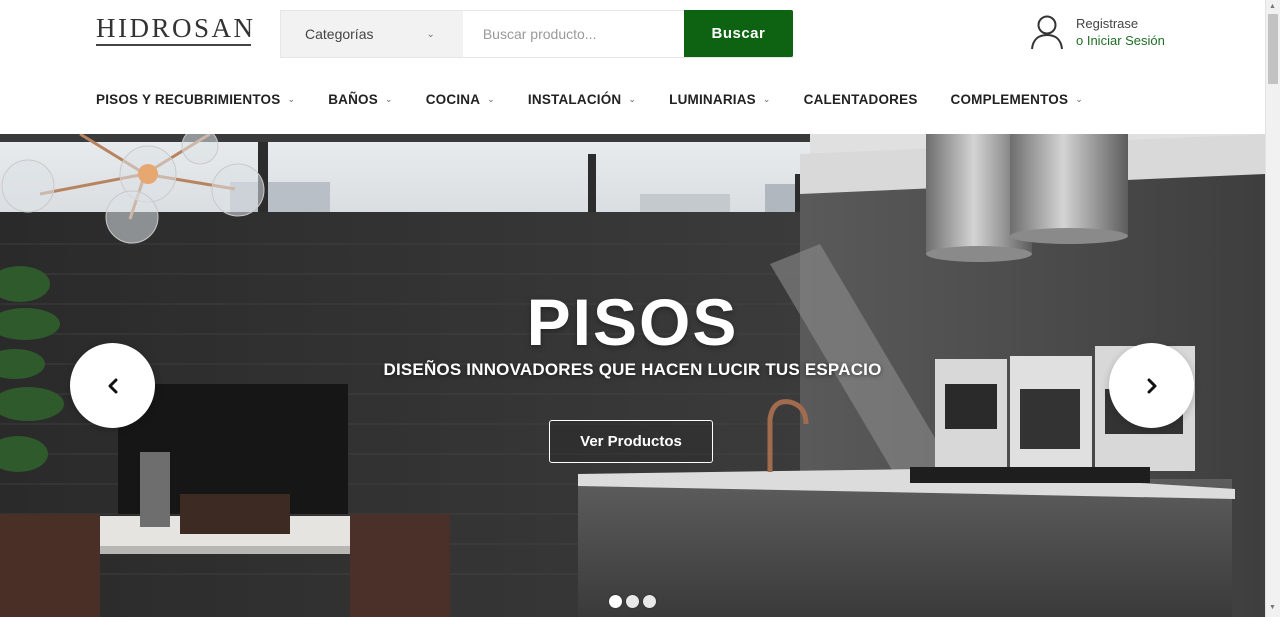  What do you see at coordinates (573, 34) in the screenshot?
I see `search-input` at bounding box center [573, 34].